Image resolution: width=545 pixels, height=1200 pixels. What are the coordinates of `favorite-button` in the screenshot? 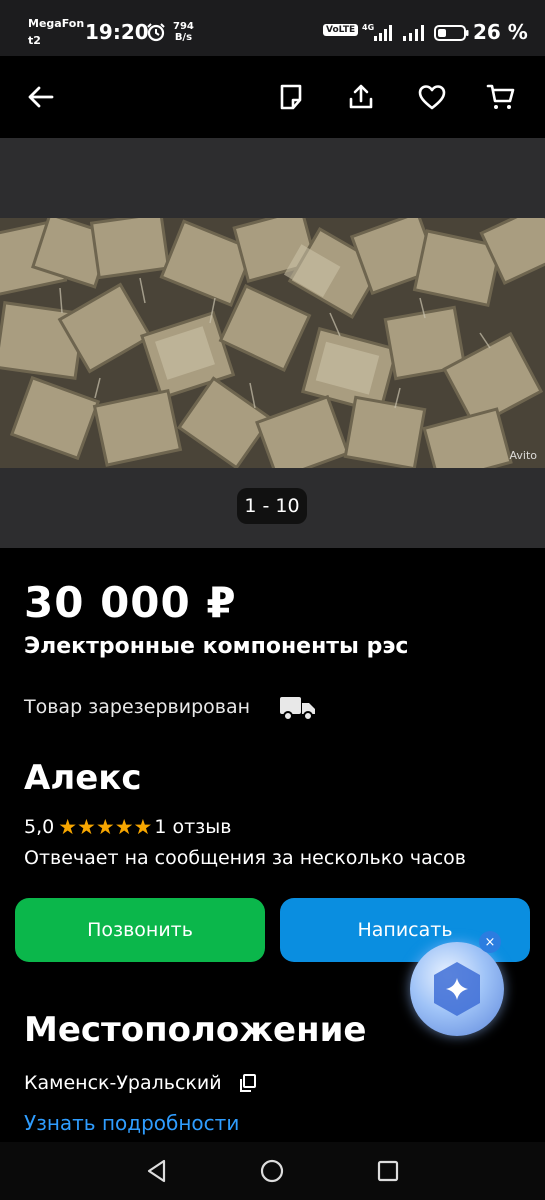 It's located at (432, 97).